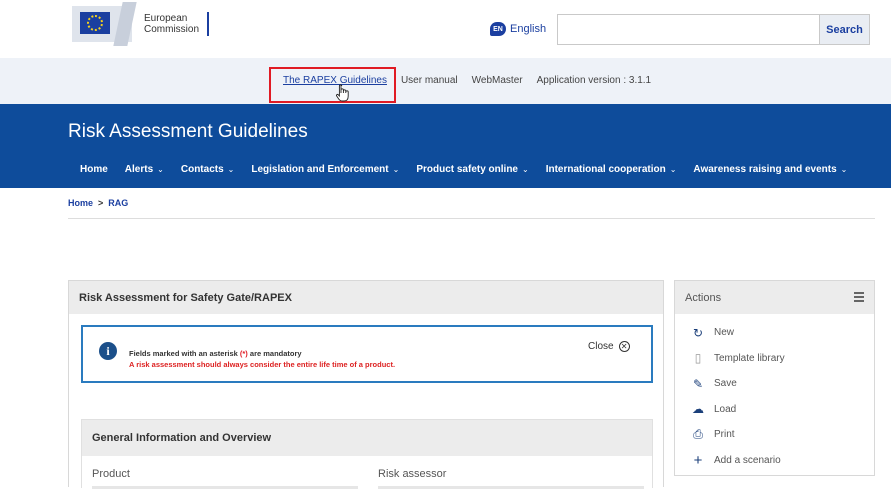  I want to click on nav-label: Home, so click(94, 169).